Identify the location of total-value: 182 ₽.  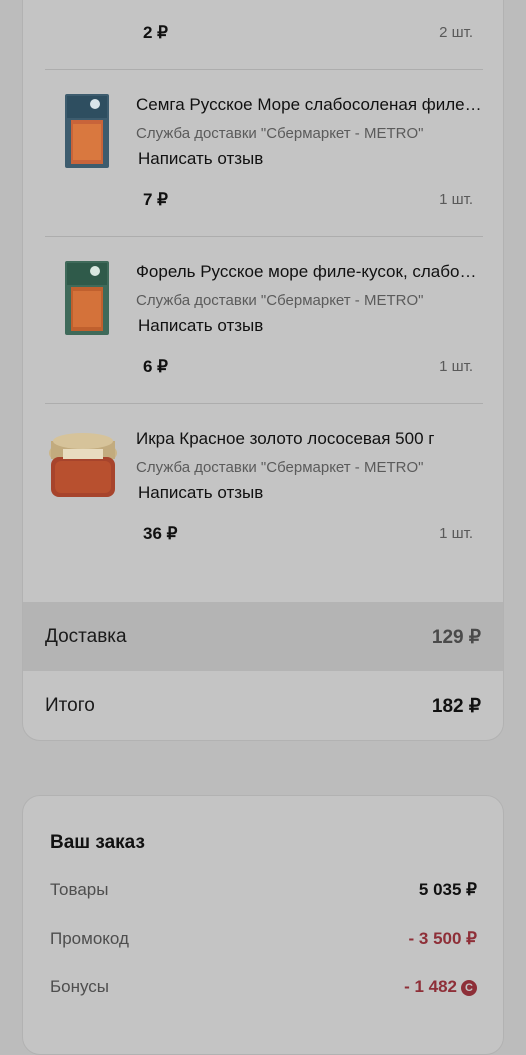
(456, 706).